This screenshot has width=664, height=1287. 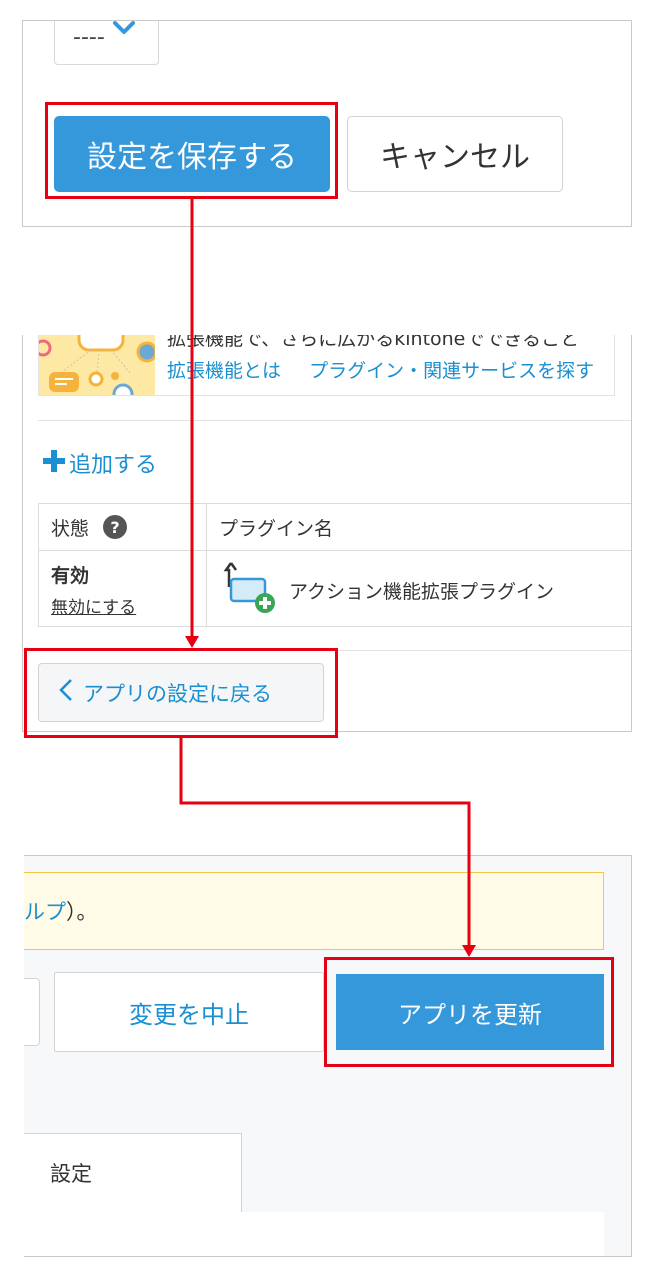 What do you see at coordinates (70, 576) in the screenshot?
I see `status-enabled-label: 有効` at bounding box center [70, 576].